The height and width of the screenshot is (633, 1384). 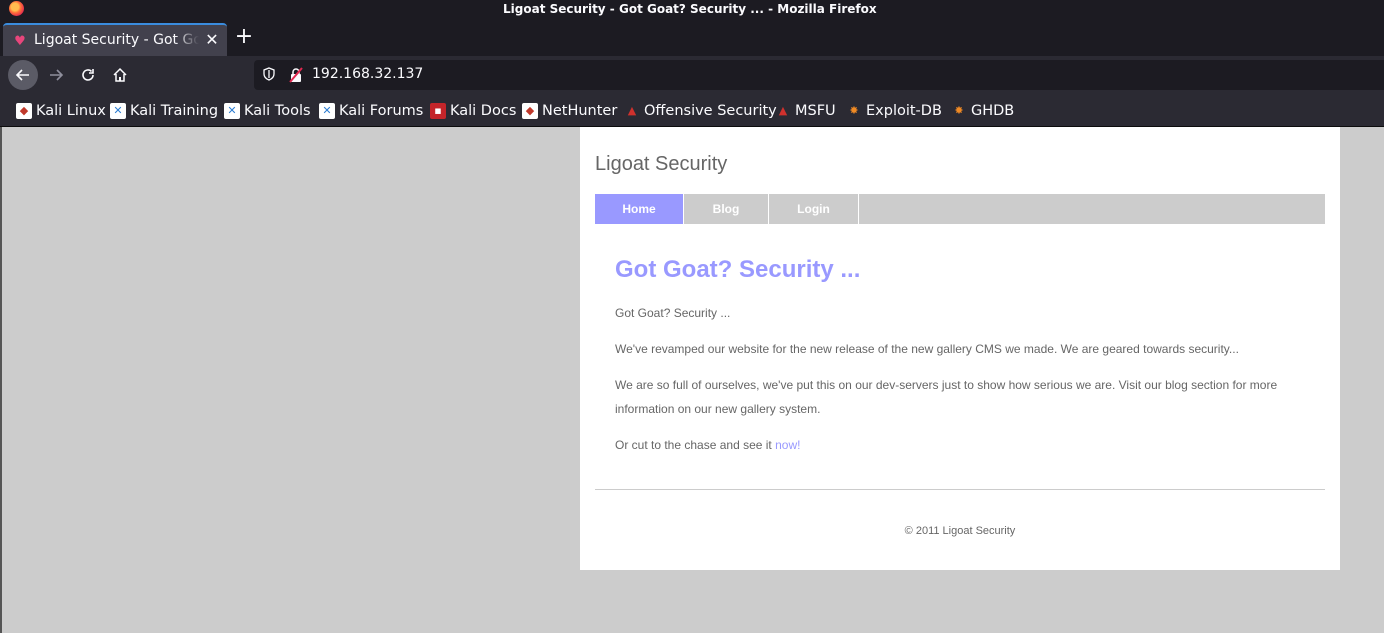 I want to click on home-button, so click(x=120, y=75).